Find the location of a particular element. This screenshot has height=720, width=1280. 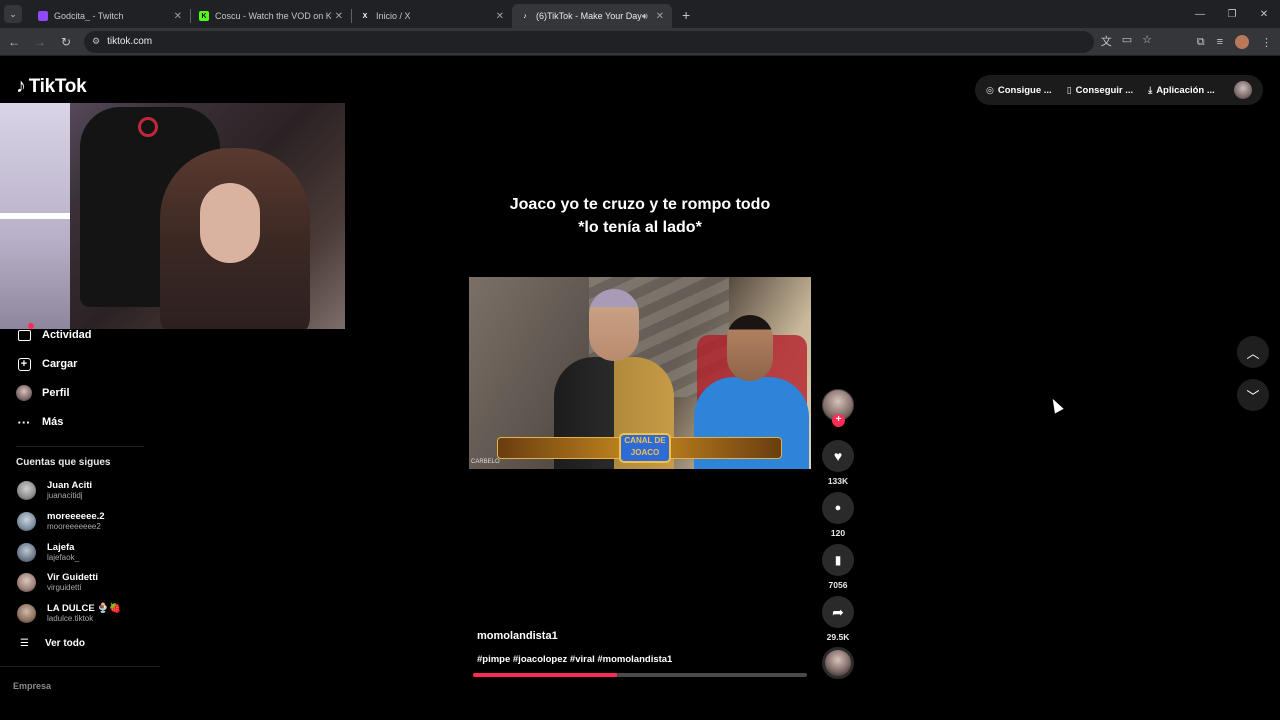

account-username: virguidetti is located at coordinates (64, 587).